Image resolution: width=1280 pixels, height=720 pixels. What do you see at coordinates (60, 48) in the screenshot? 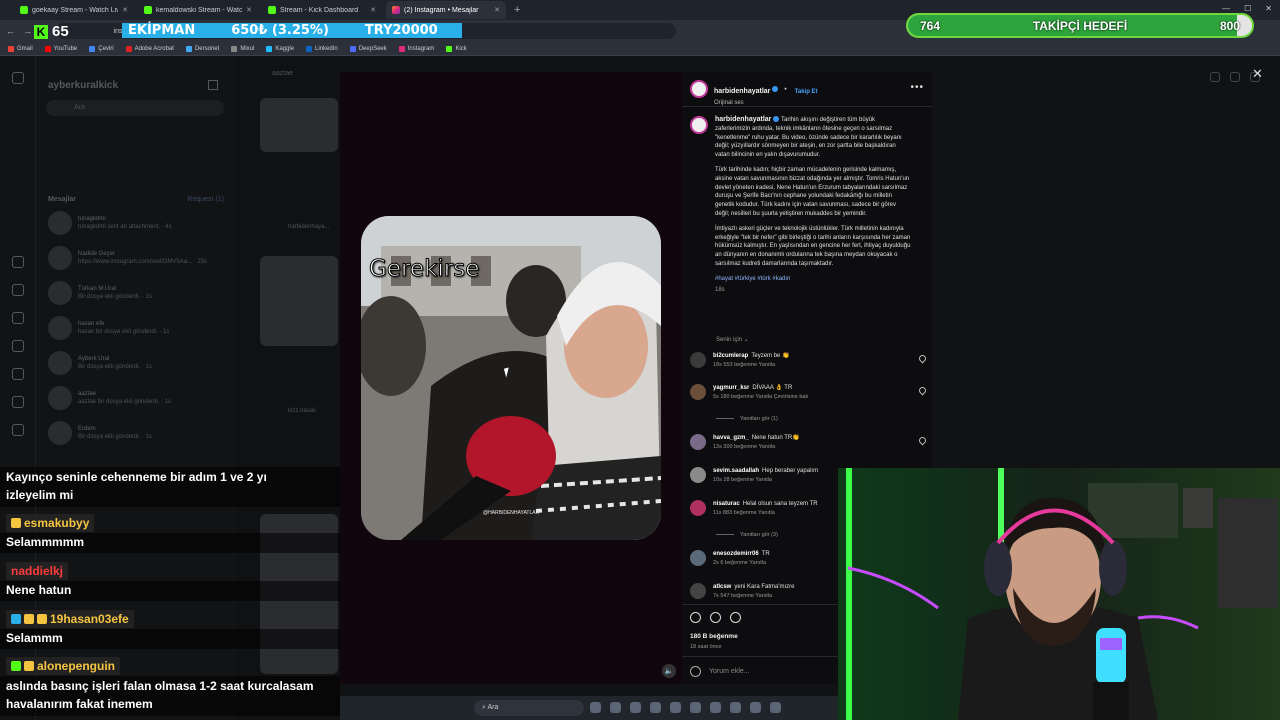
I see `bookmark-item: YouTube` at bounding box center [60, 48].